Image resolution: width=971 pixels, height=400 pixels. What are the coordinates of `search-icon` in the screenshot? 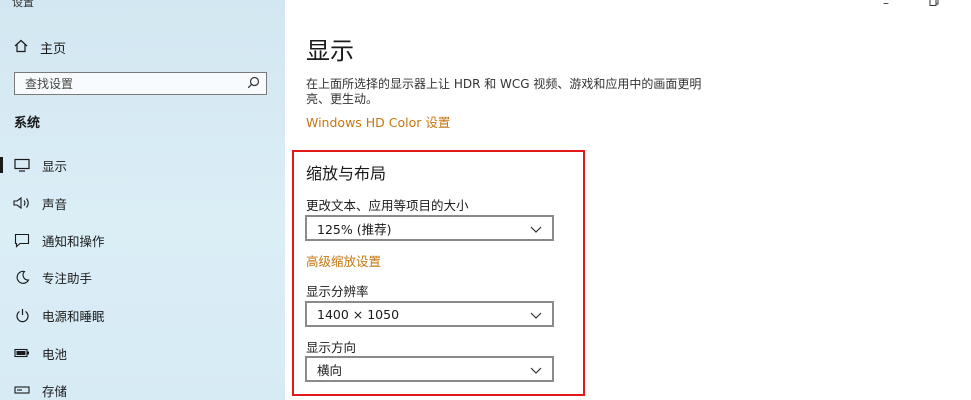 It's located at (253, 83).